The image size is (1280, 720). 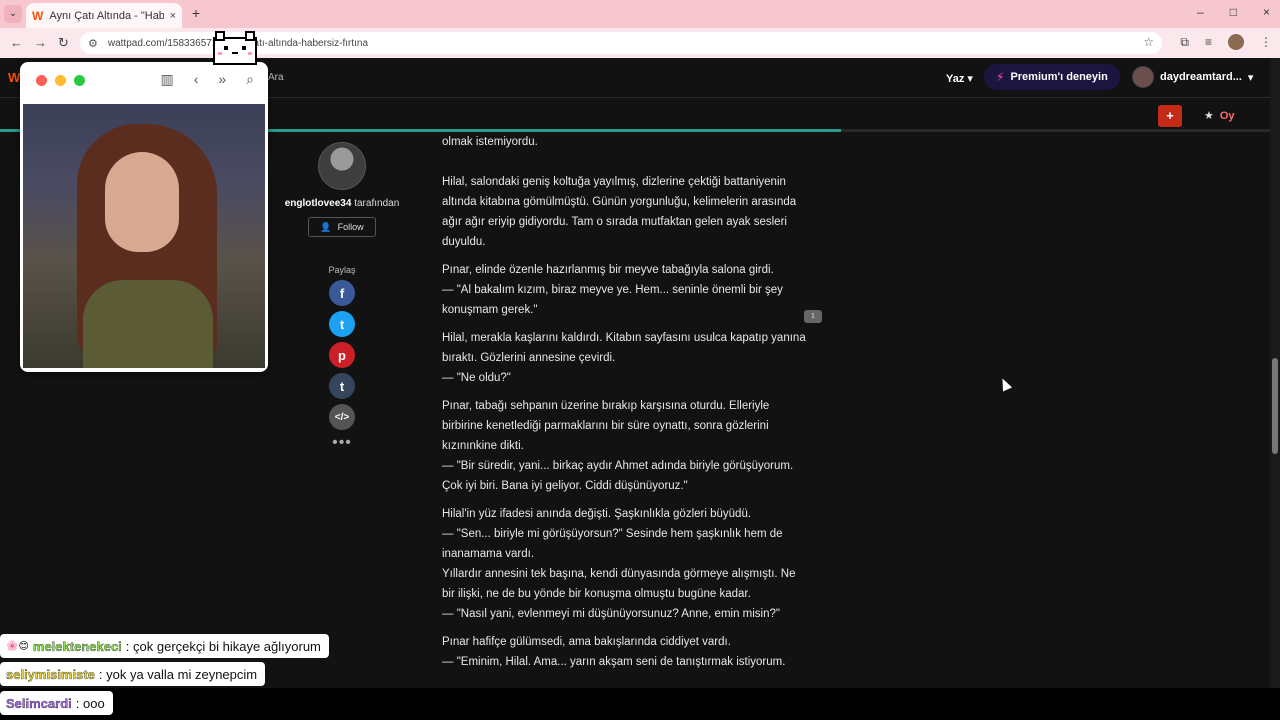 I want to click on webcam-feed, so click(x=144, y=236).